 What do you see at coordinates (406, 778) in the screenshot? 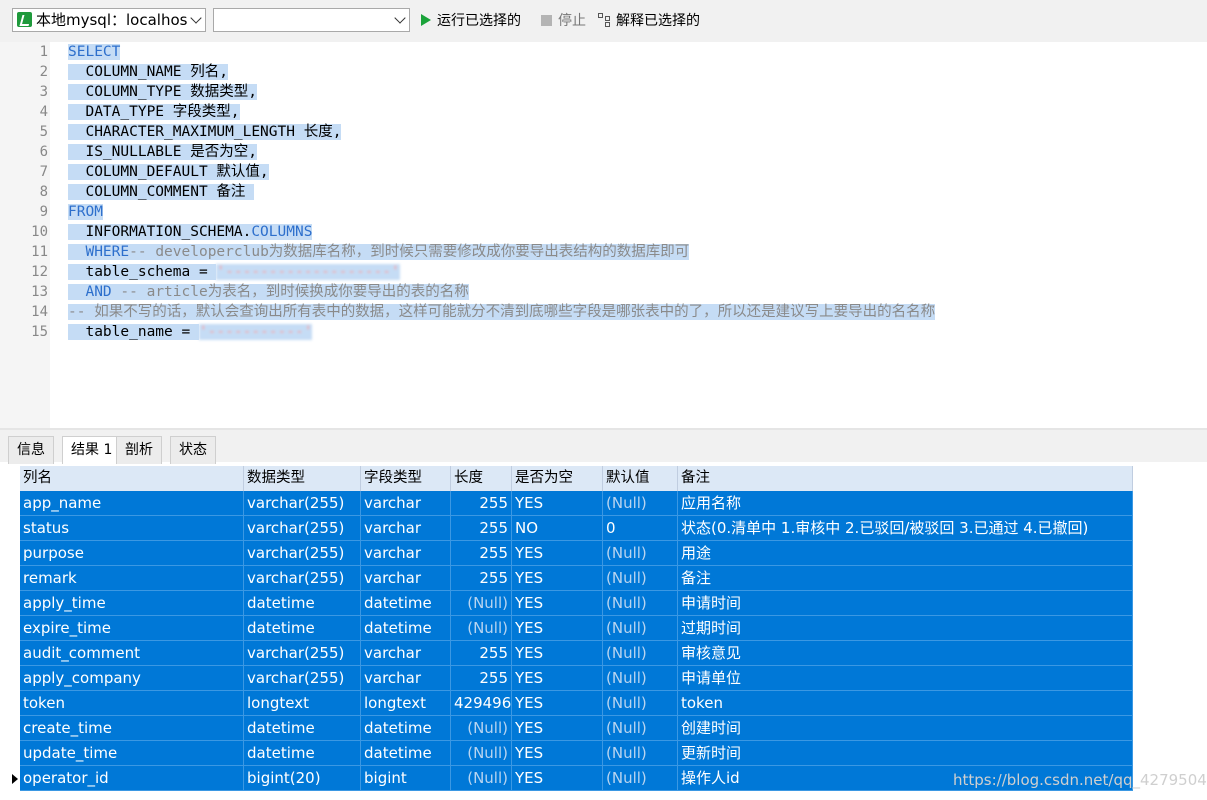
I see `grid-cell: bigint` at bounding box center [406, 778].